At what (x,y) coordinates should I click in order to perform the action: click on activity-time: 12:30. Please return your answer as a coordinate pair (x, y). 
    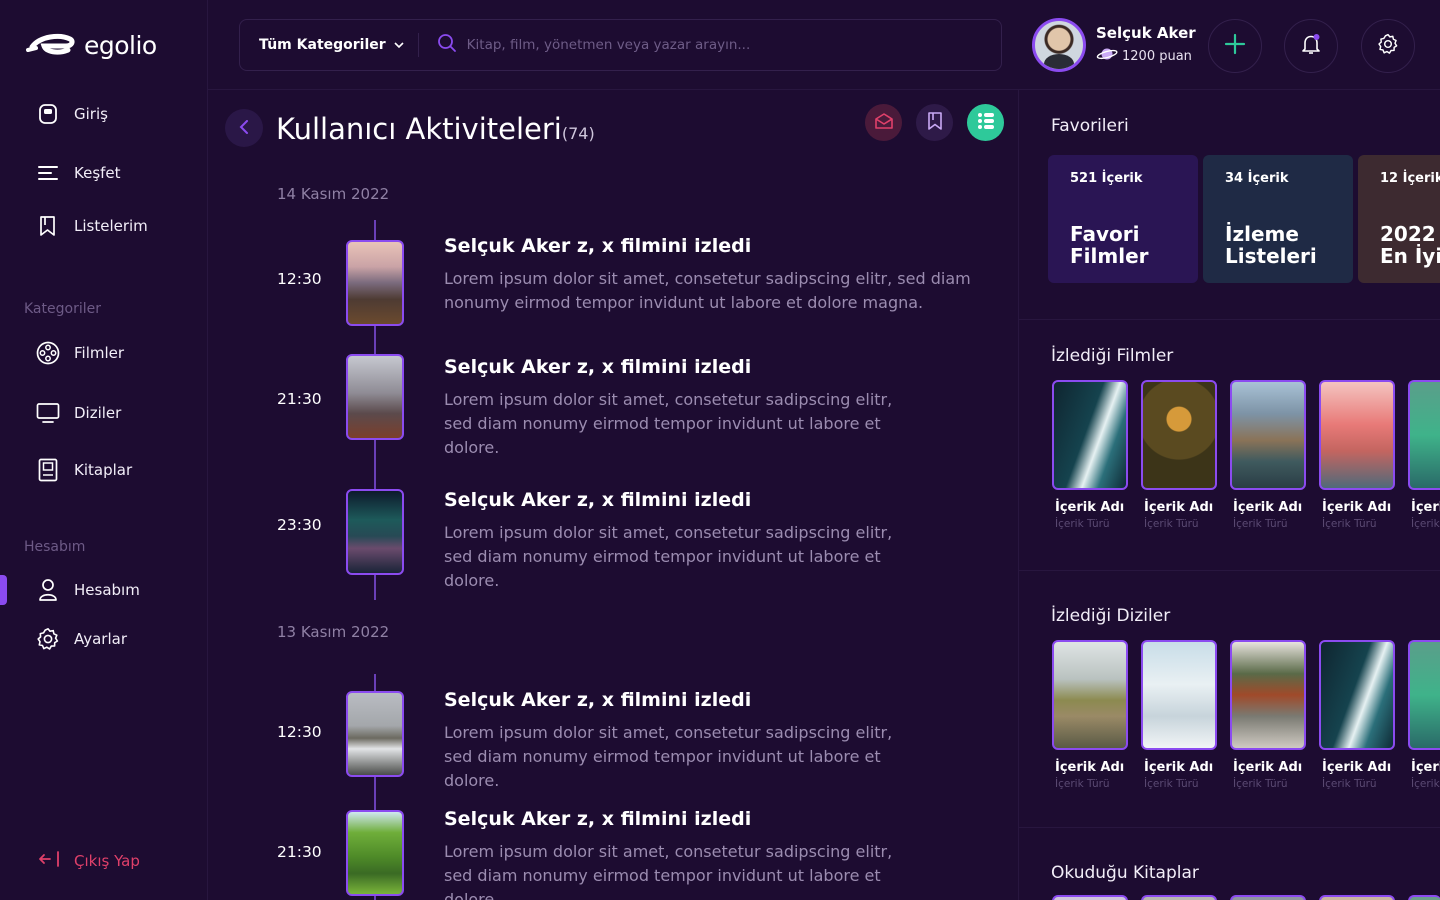
    Looking at the image, I should click on (299, 279).